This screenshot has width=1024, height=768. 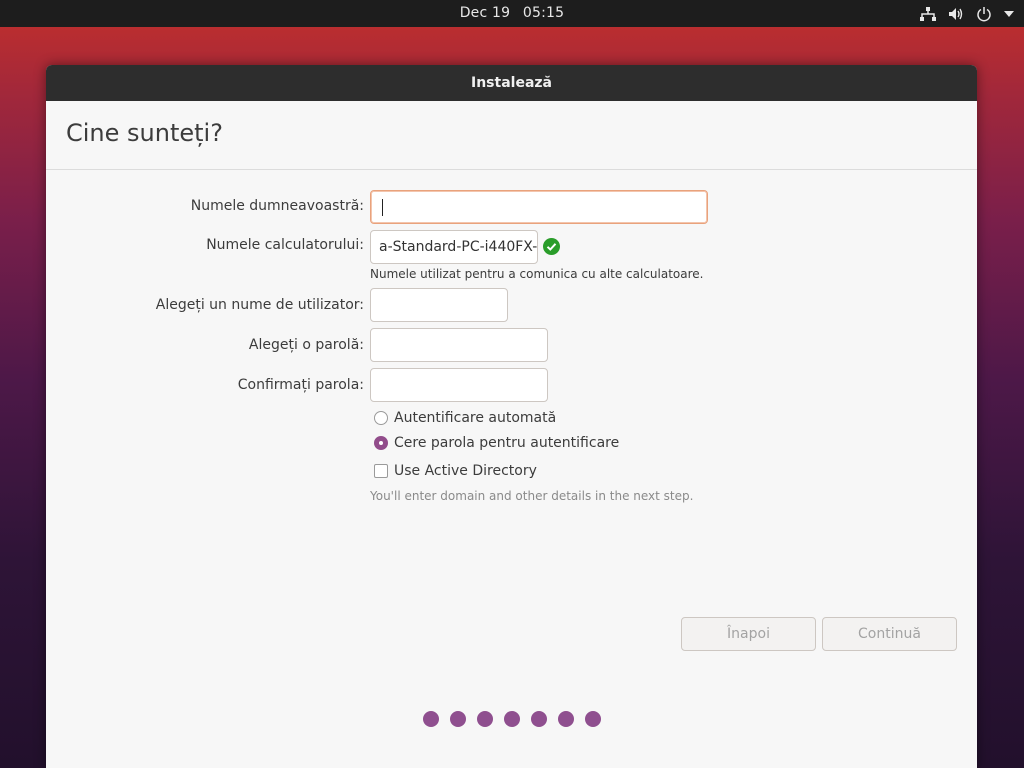 I want to click on clock: Dec 19 05:15, so click(x=512, y=13).